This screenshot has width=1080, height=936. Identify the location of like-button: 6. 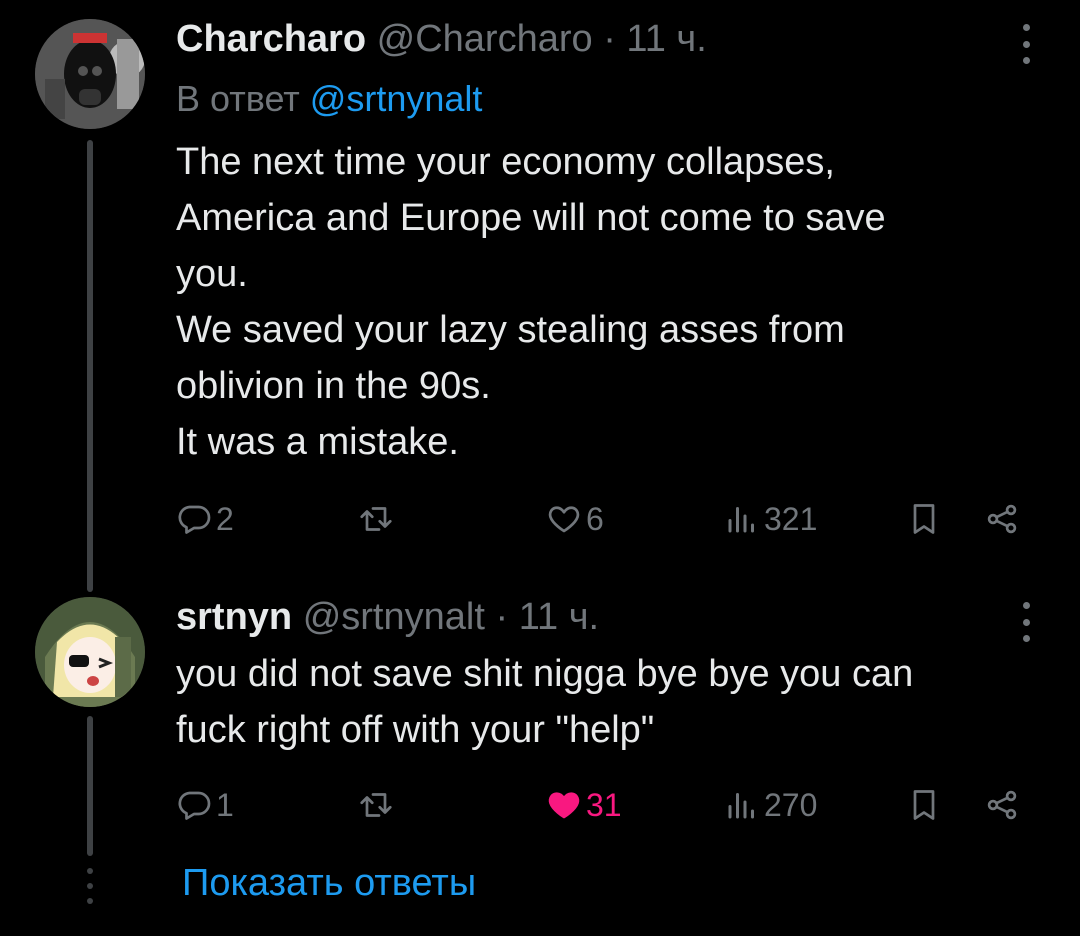
(575, 519).